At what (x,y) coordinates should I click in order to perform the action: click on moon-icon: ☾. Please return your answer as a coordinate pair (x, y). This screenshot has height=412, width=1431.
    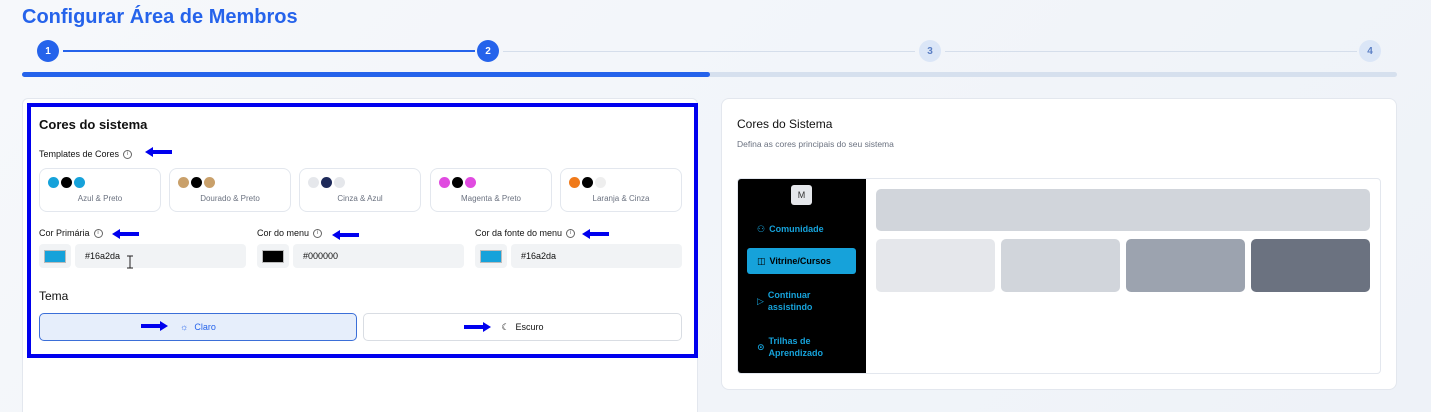
    Looking at the image, I should click on (505, 326).